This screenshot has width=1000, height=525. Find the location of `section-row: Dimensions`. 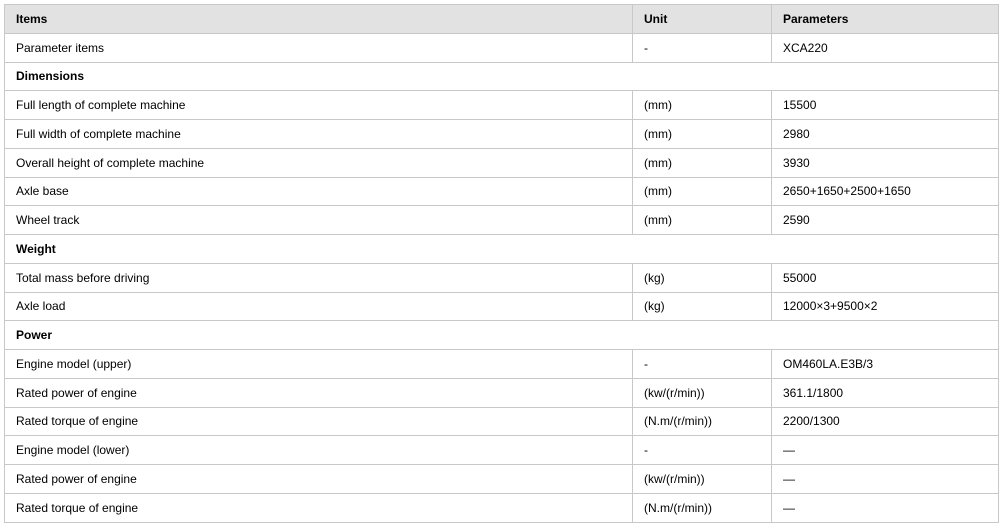

section-row: Dimensions is located at coordinates (501, 76).